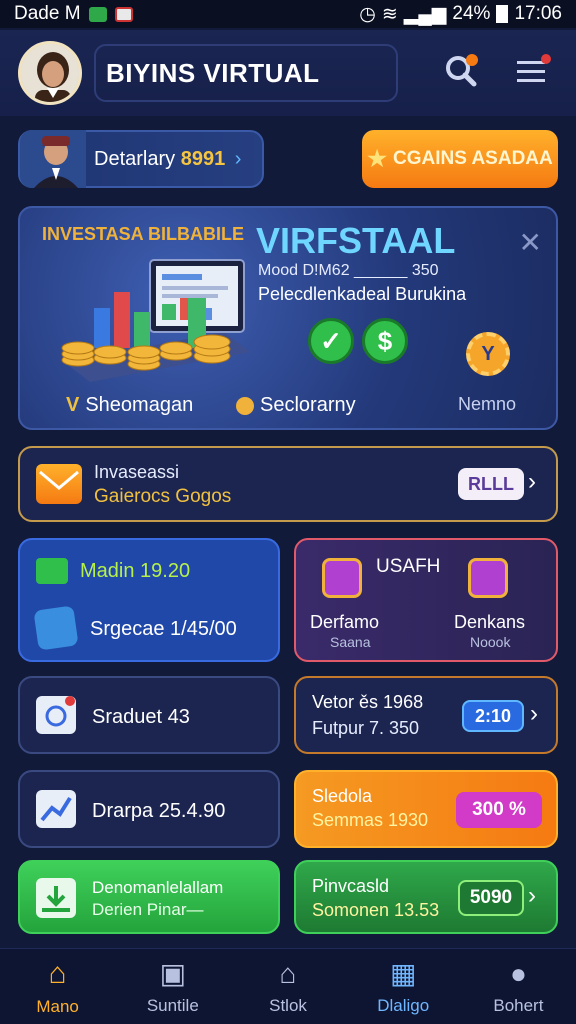 The image size is (576, 1024). I want to click on banner-foot-2: Seclorarny, so click(296, 405).